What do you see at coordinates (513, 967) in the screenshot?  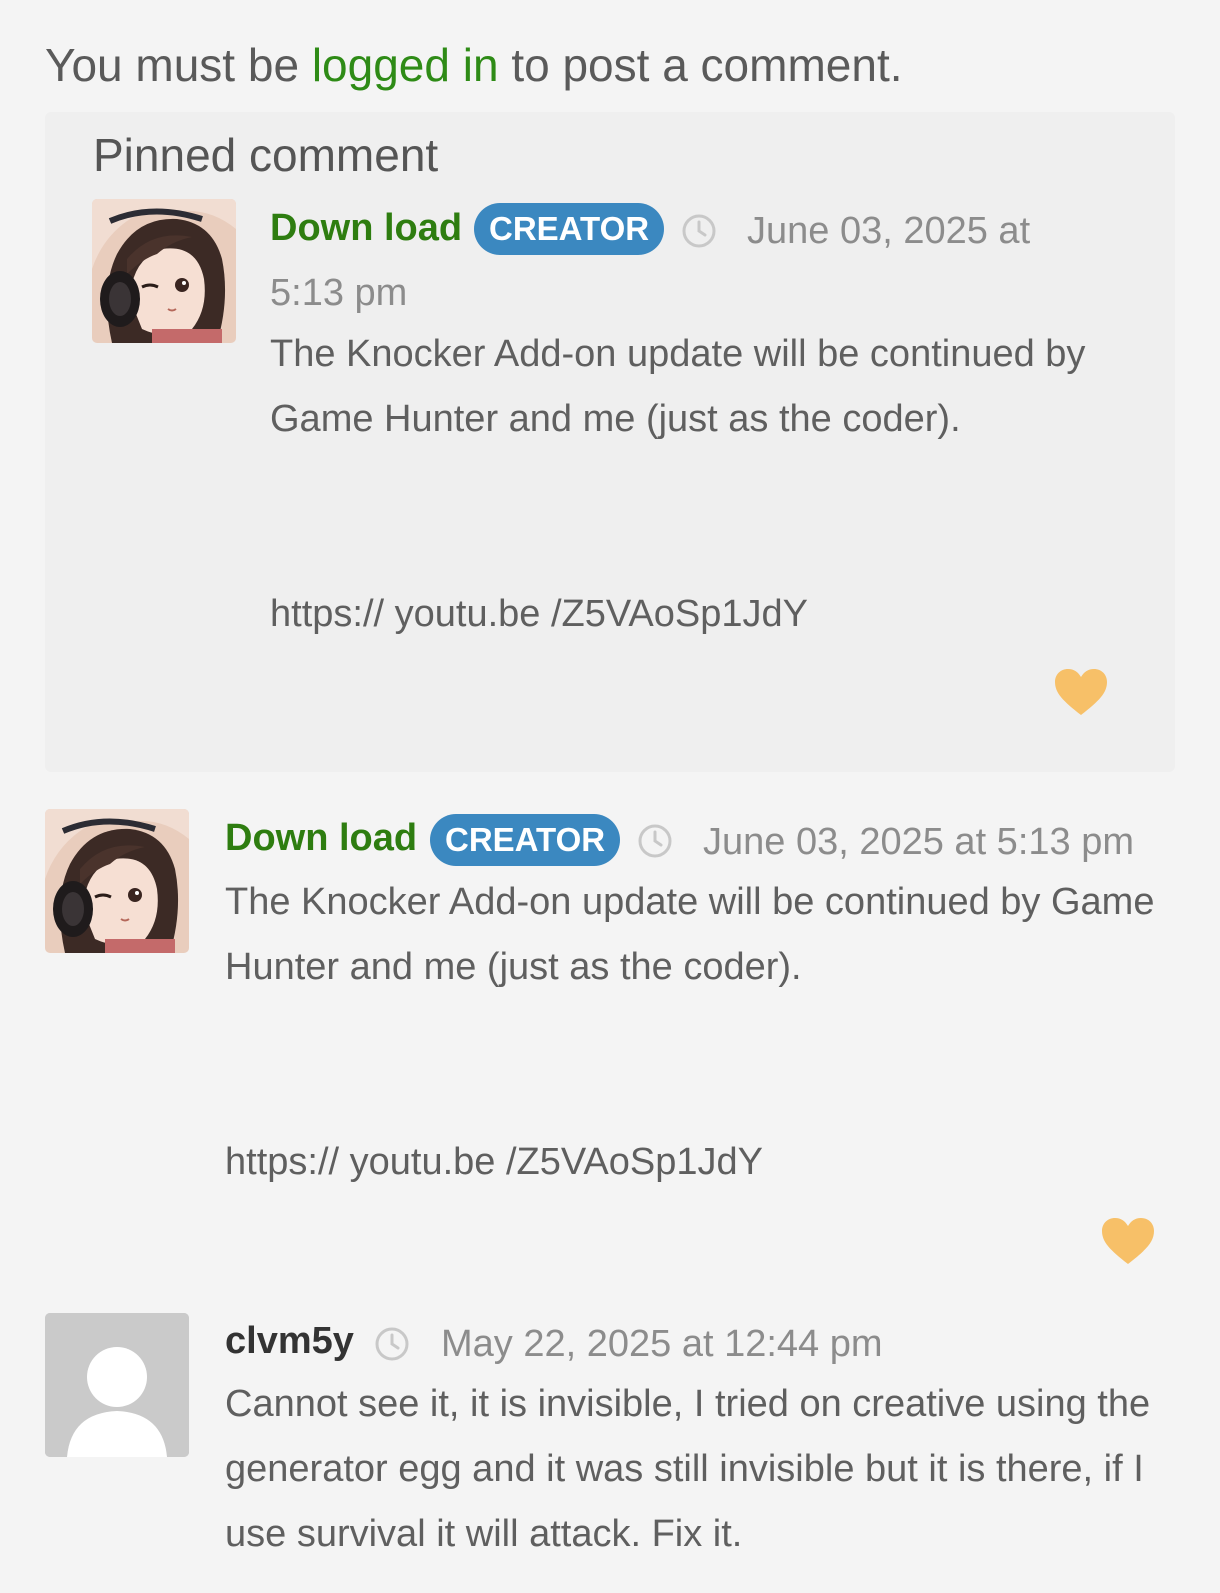 I see `comment-text-line2: Hunter and me (just as the coder).` at bounding box center [513, 967].